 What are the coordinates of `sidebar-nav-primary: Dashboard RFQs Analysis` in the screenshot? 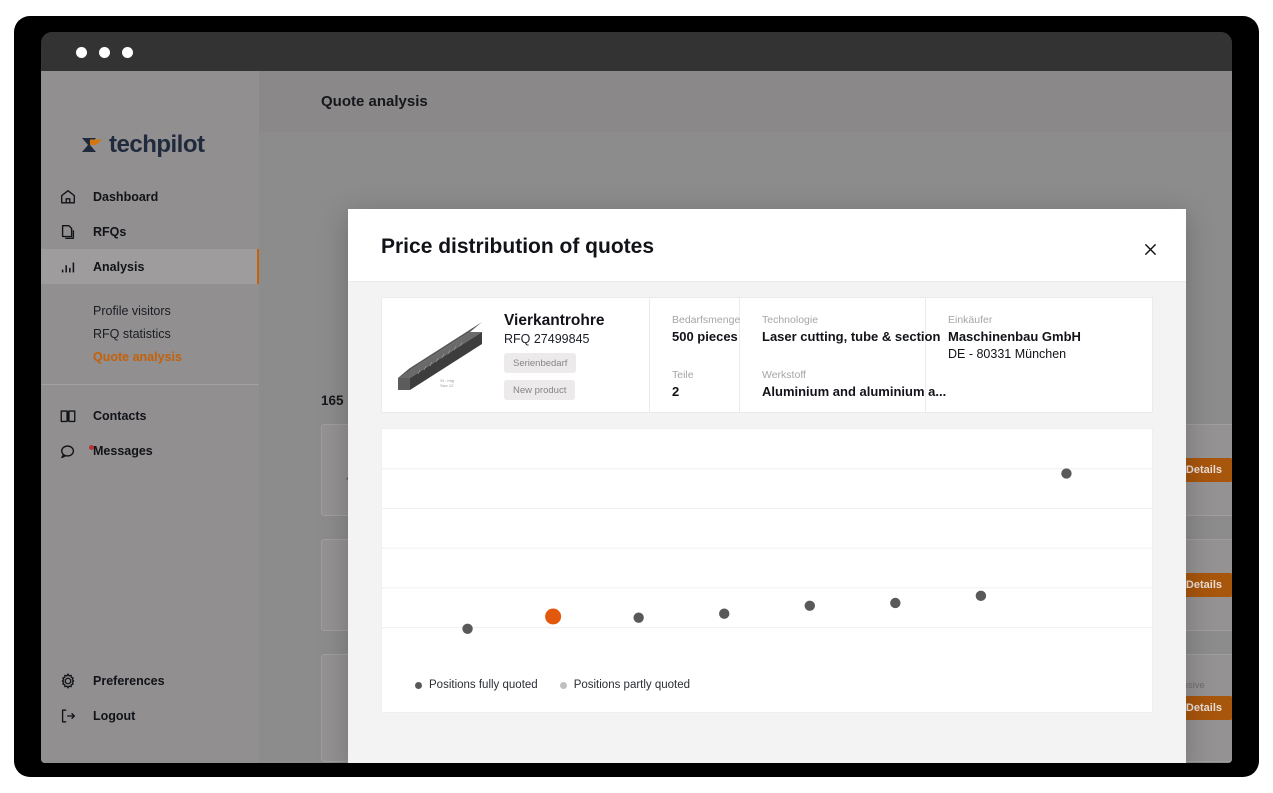 It's located at (150, 231).